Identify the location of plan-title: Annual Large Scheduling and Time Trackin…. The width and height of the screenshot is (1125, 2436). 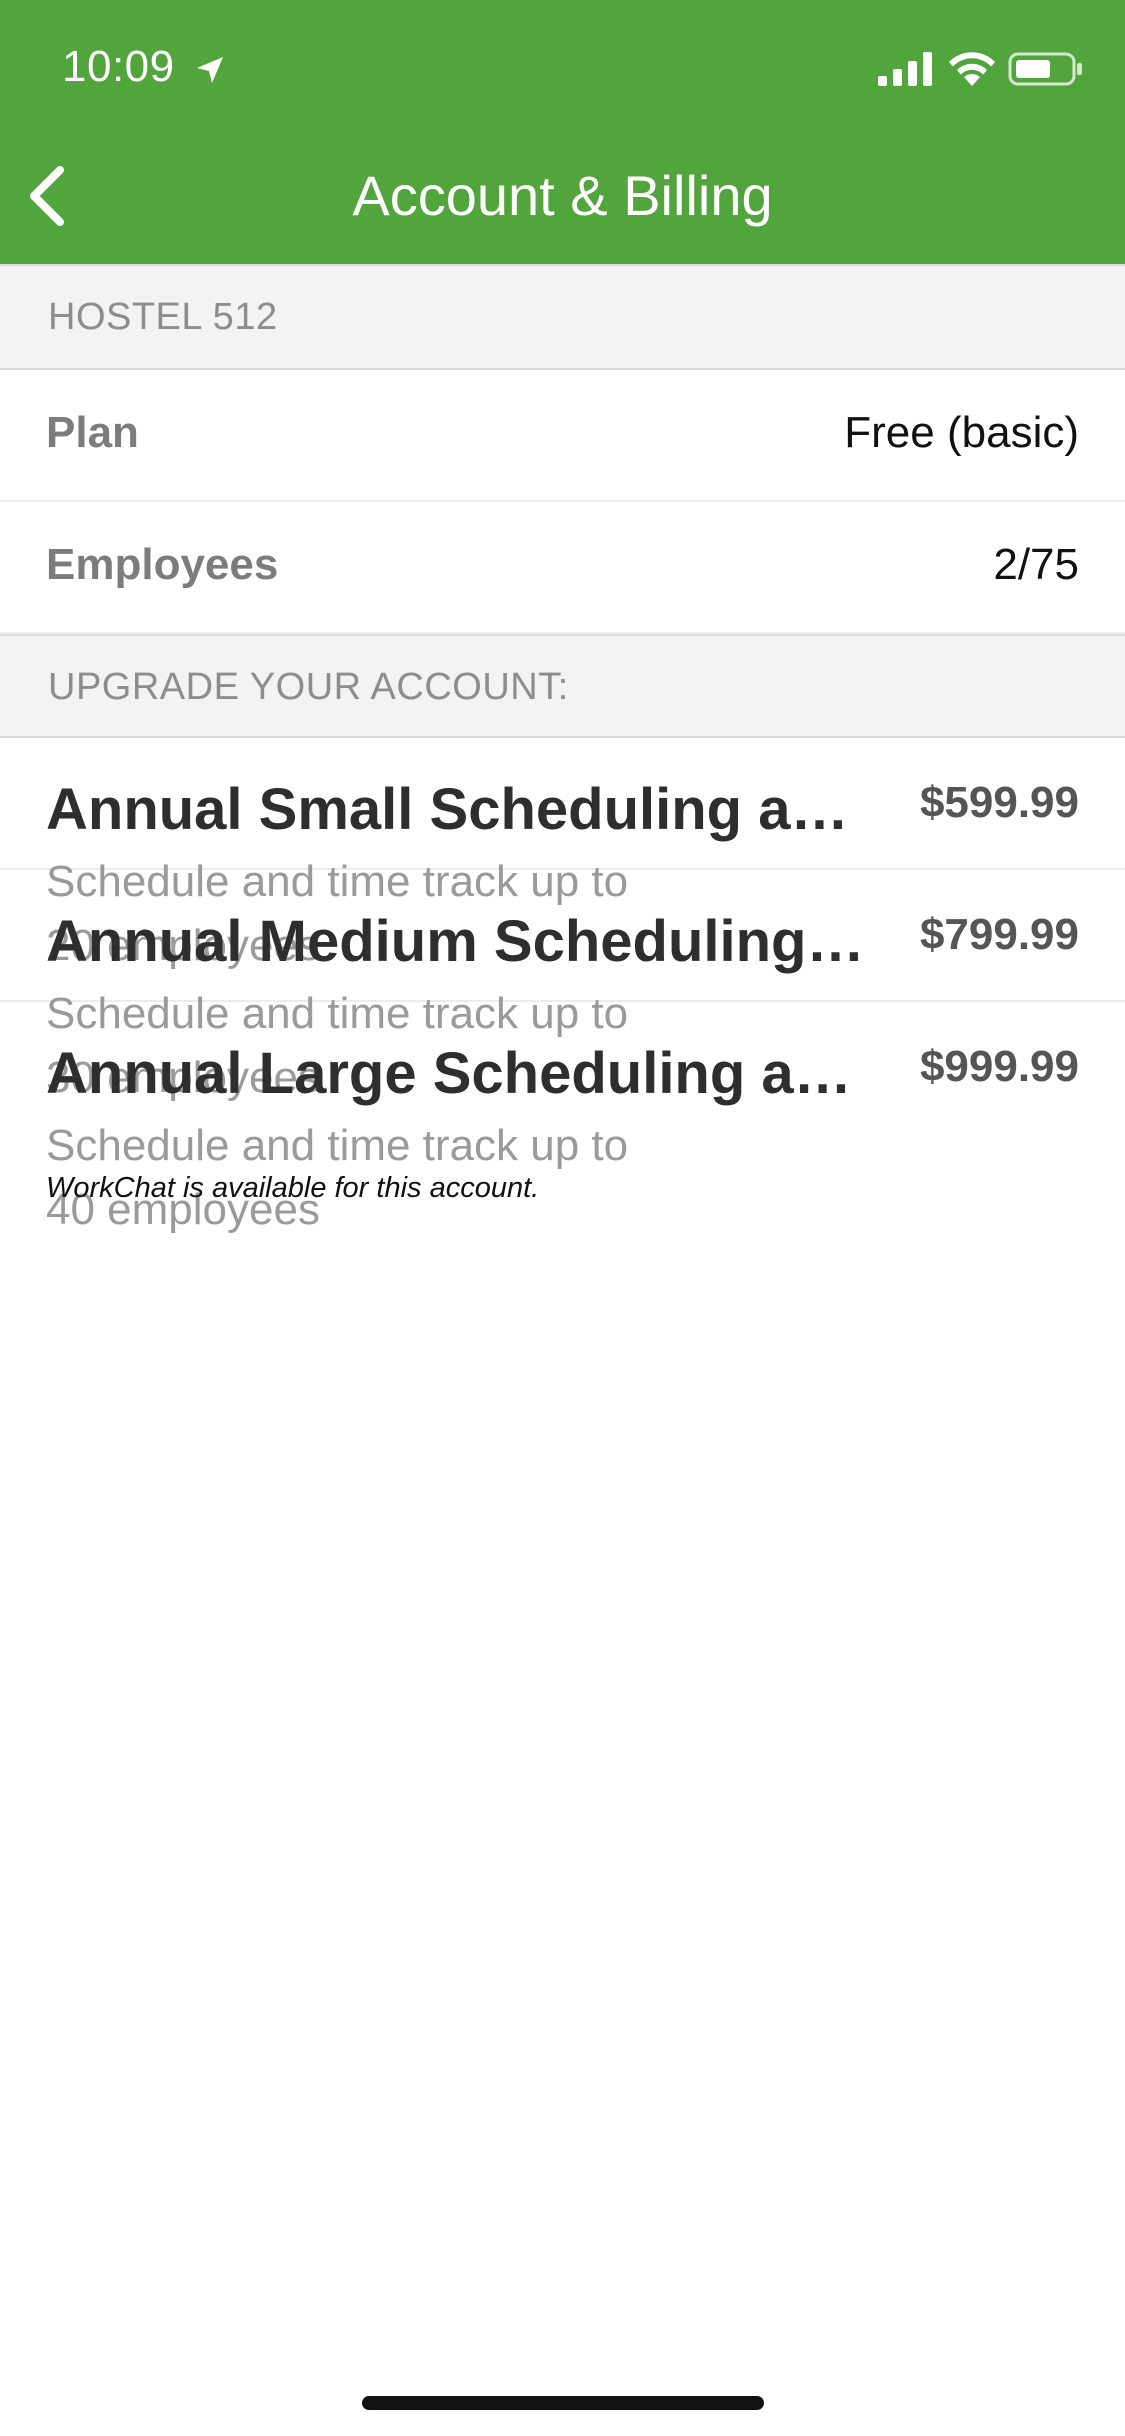
(456, 1073).